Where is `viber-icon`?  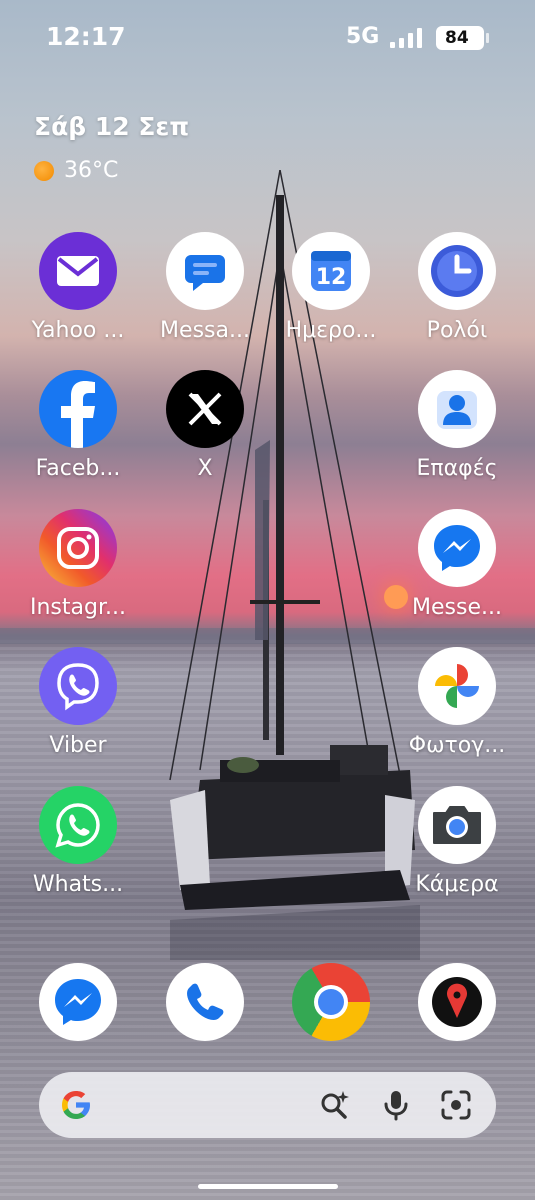 viber-icon is located at coordinates (78, 686).